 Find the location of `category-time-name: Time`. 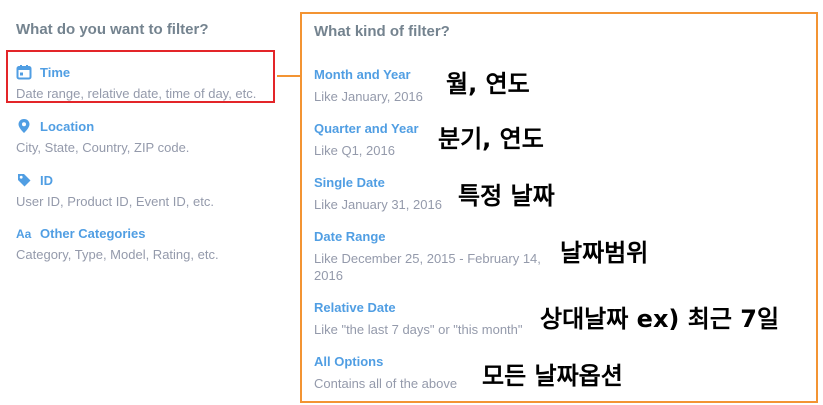

category-time-name: Time is located at coordinates (55, 72).